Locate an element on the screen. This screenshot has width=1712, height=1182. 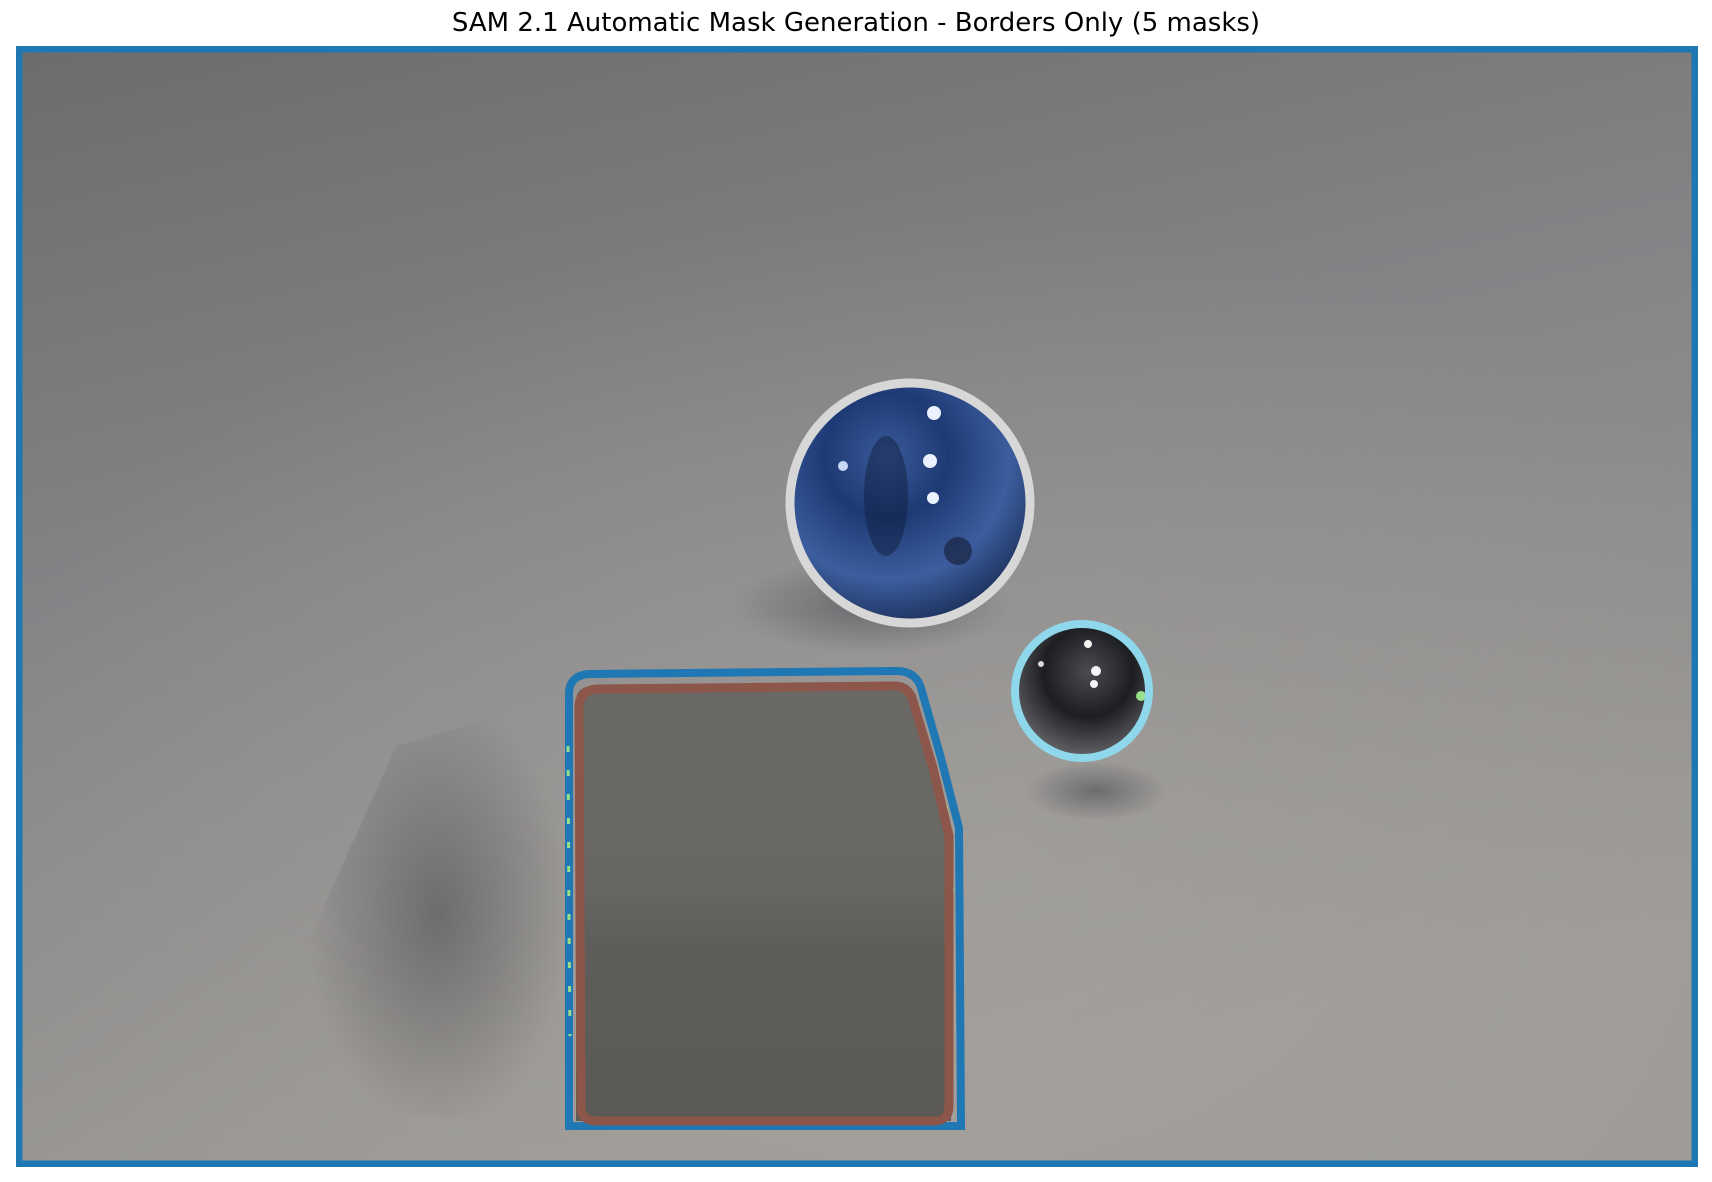
small-sphere-shadow is located at coordinates (1096, 791).